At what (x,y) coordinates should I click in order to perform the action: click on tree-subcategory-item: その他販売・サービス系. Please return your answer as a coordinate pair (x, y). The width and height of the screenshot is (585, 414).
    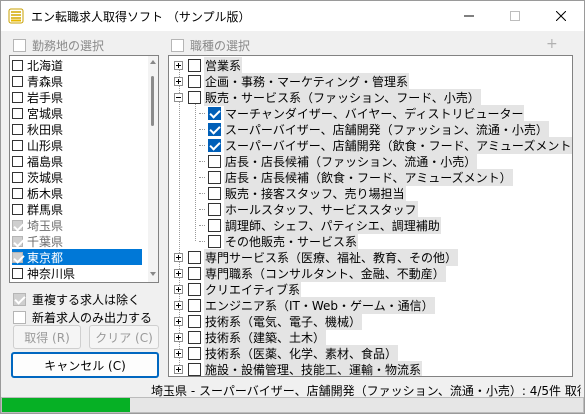
    Looking at the image, I should click on (279, 241).